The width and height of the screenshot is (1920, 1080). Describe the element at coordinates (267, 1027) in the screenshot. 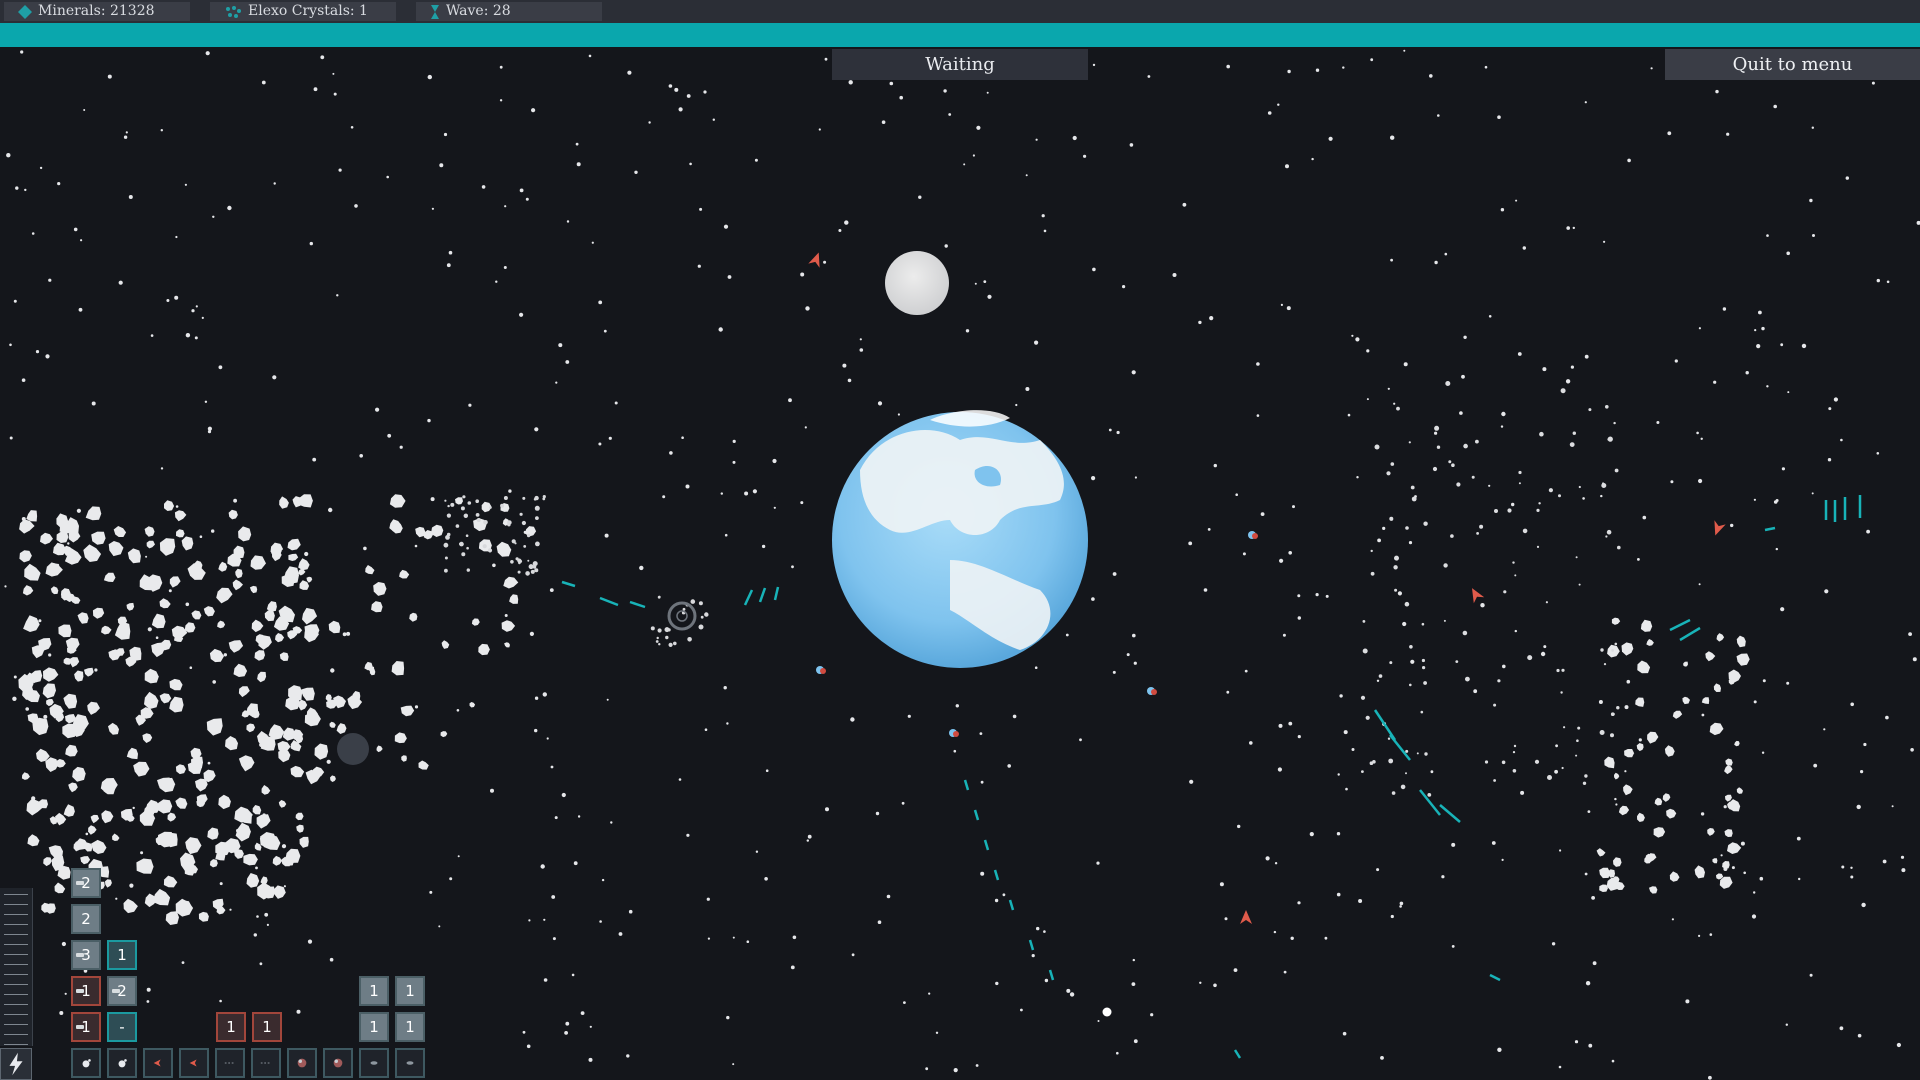

I see `red-slot-2: 1` at that location.